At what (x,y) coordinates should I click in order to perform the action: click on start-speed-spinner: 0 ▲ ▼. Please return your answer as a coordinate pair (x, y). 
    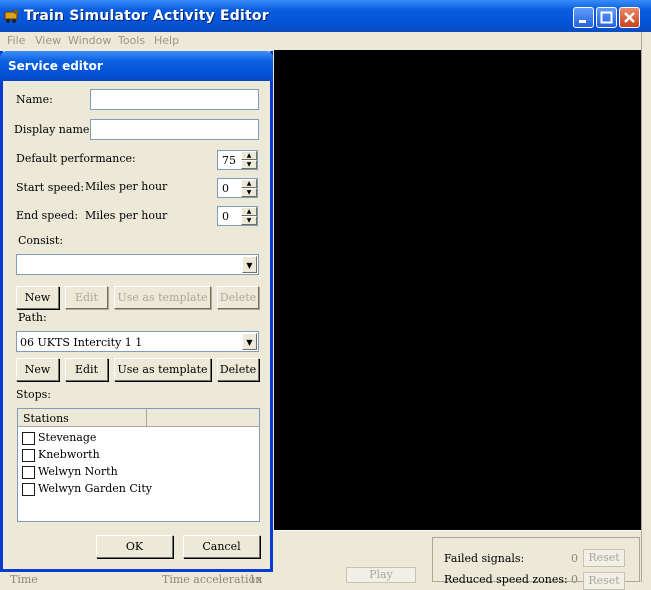
    Looking at the image, I should click on (237, 188).